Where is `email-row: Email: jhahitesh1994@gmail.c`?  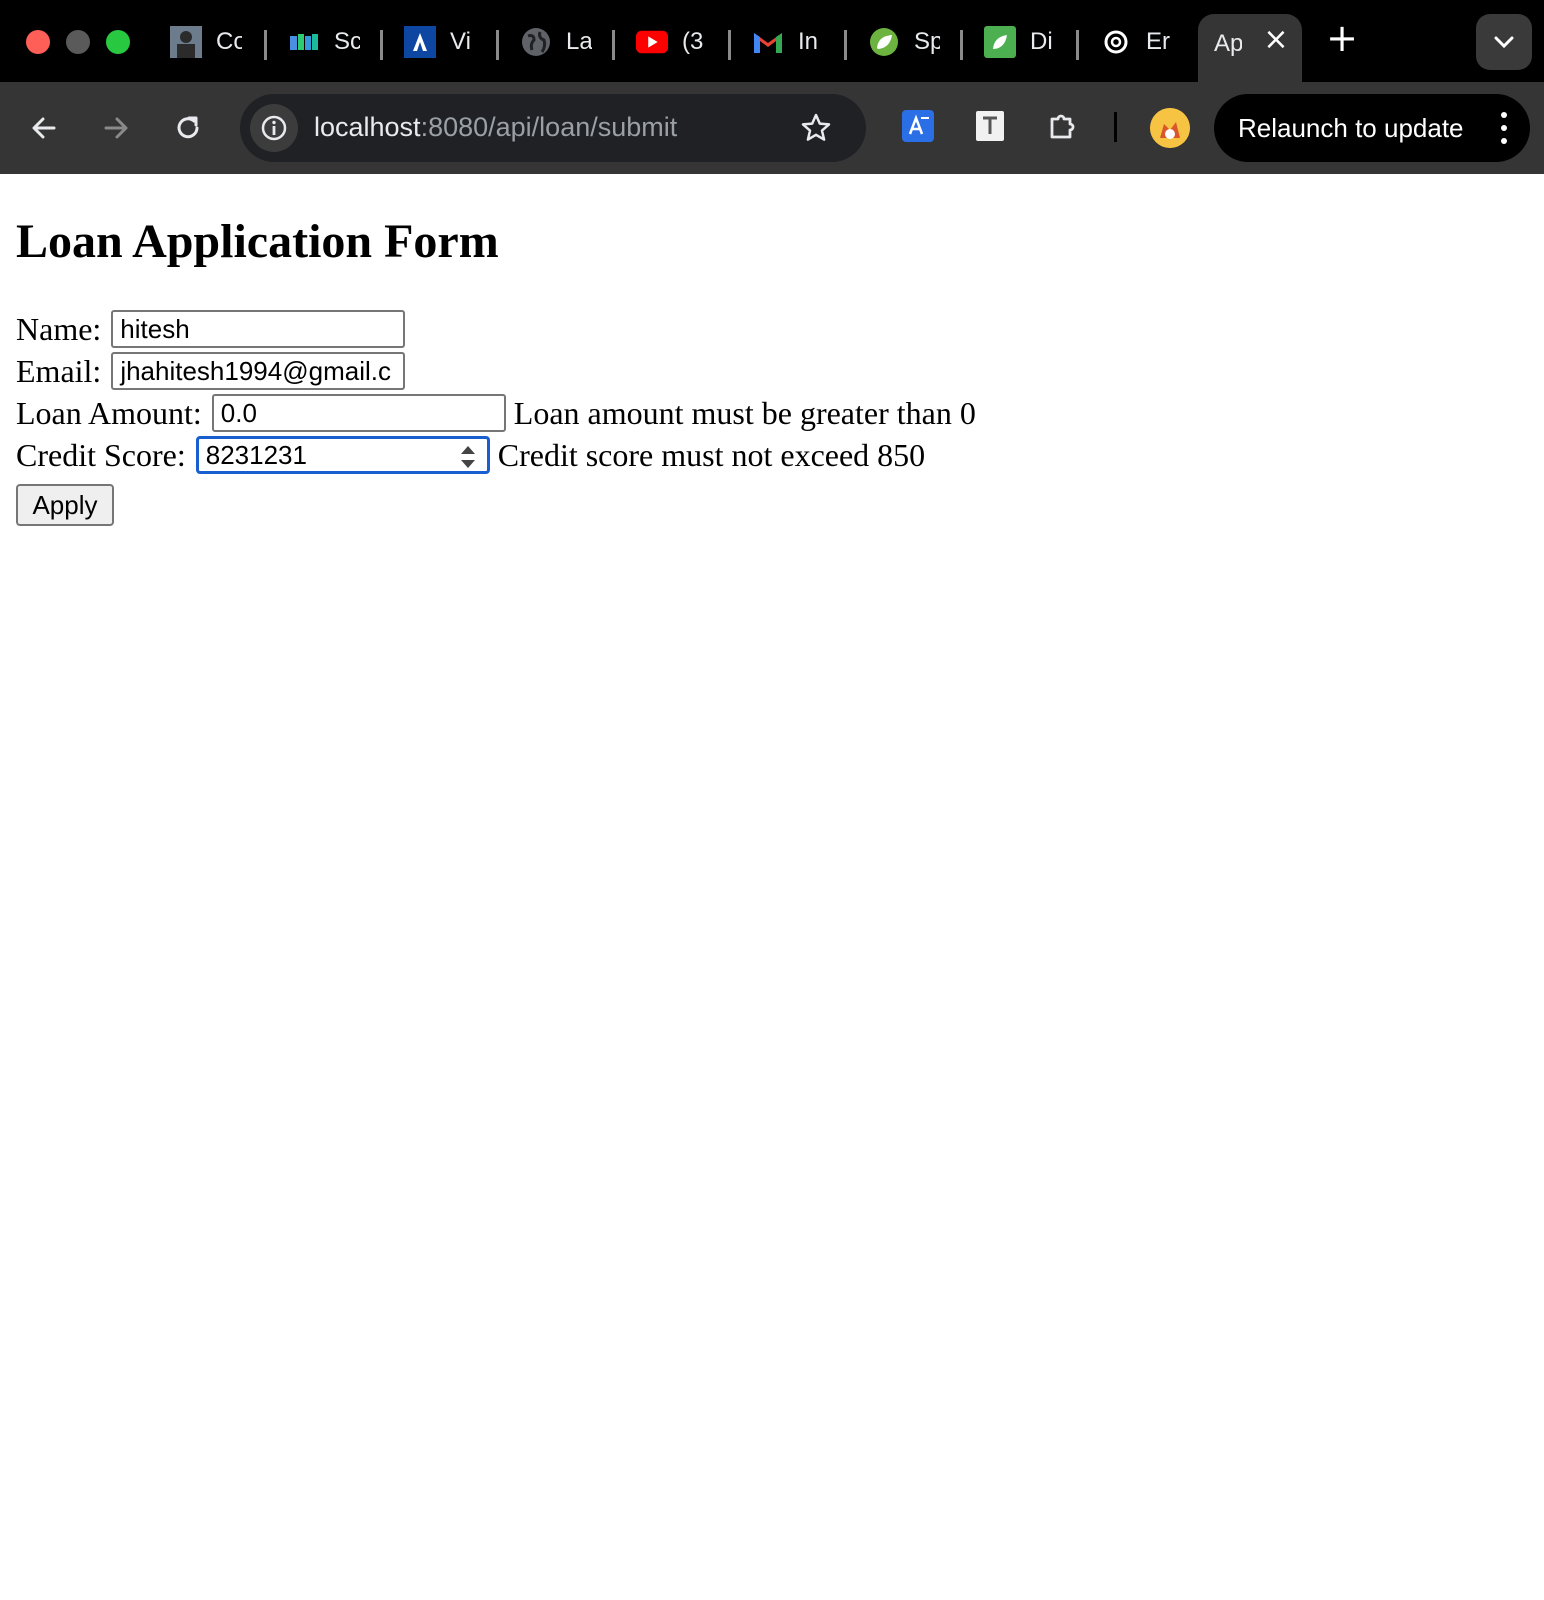 email-row: Email: jhahitesh1994@gmail.c is located at coordinates (211, 371).